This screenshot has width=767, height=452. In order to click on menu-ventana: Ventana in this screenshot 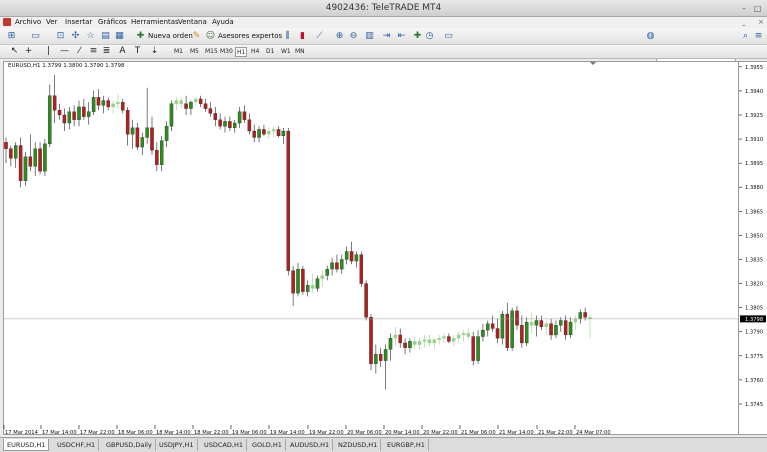, I will do `click(192, 22)`.